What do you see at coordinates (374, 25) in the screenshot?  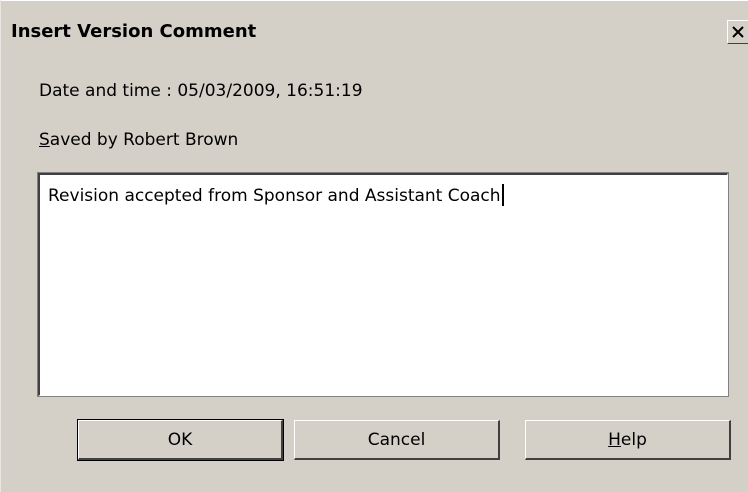 I see `title-bar: Insert Version Comment` at bounding box center [374, 25].